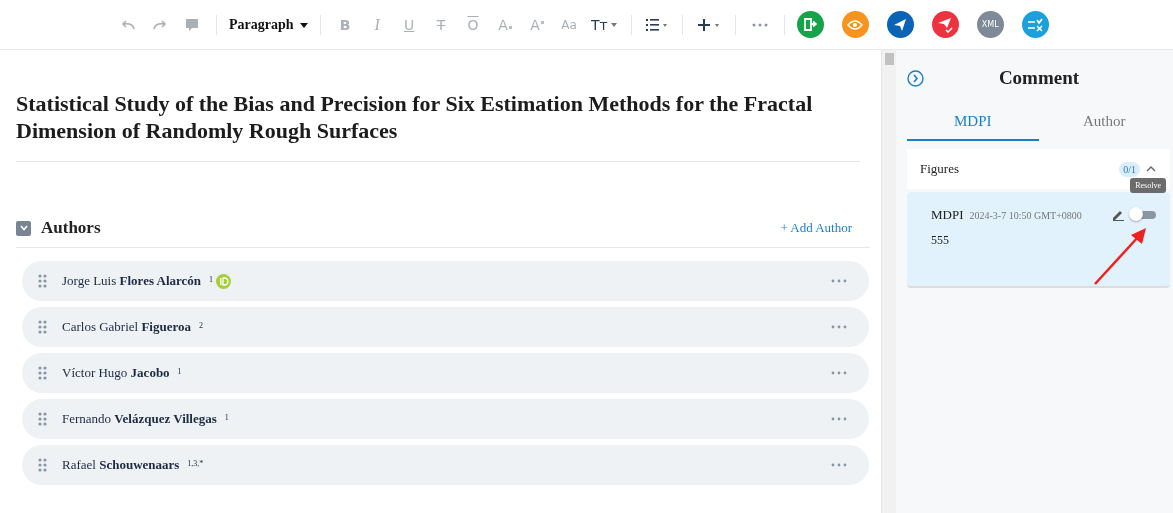 The image size is (1173, 513). I want to click on affiliation-number: 2, so click(201, 325).